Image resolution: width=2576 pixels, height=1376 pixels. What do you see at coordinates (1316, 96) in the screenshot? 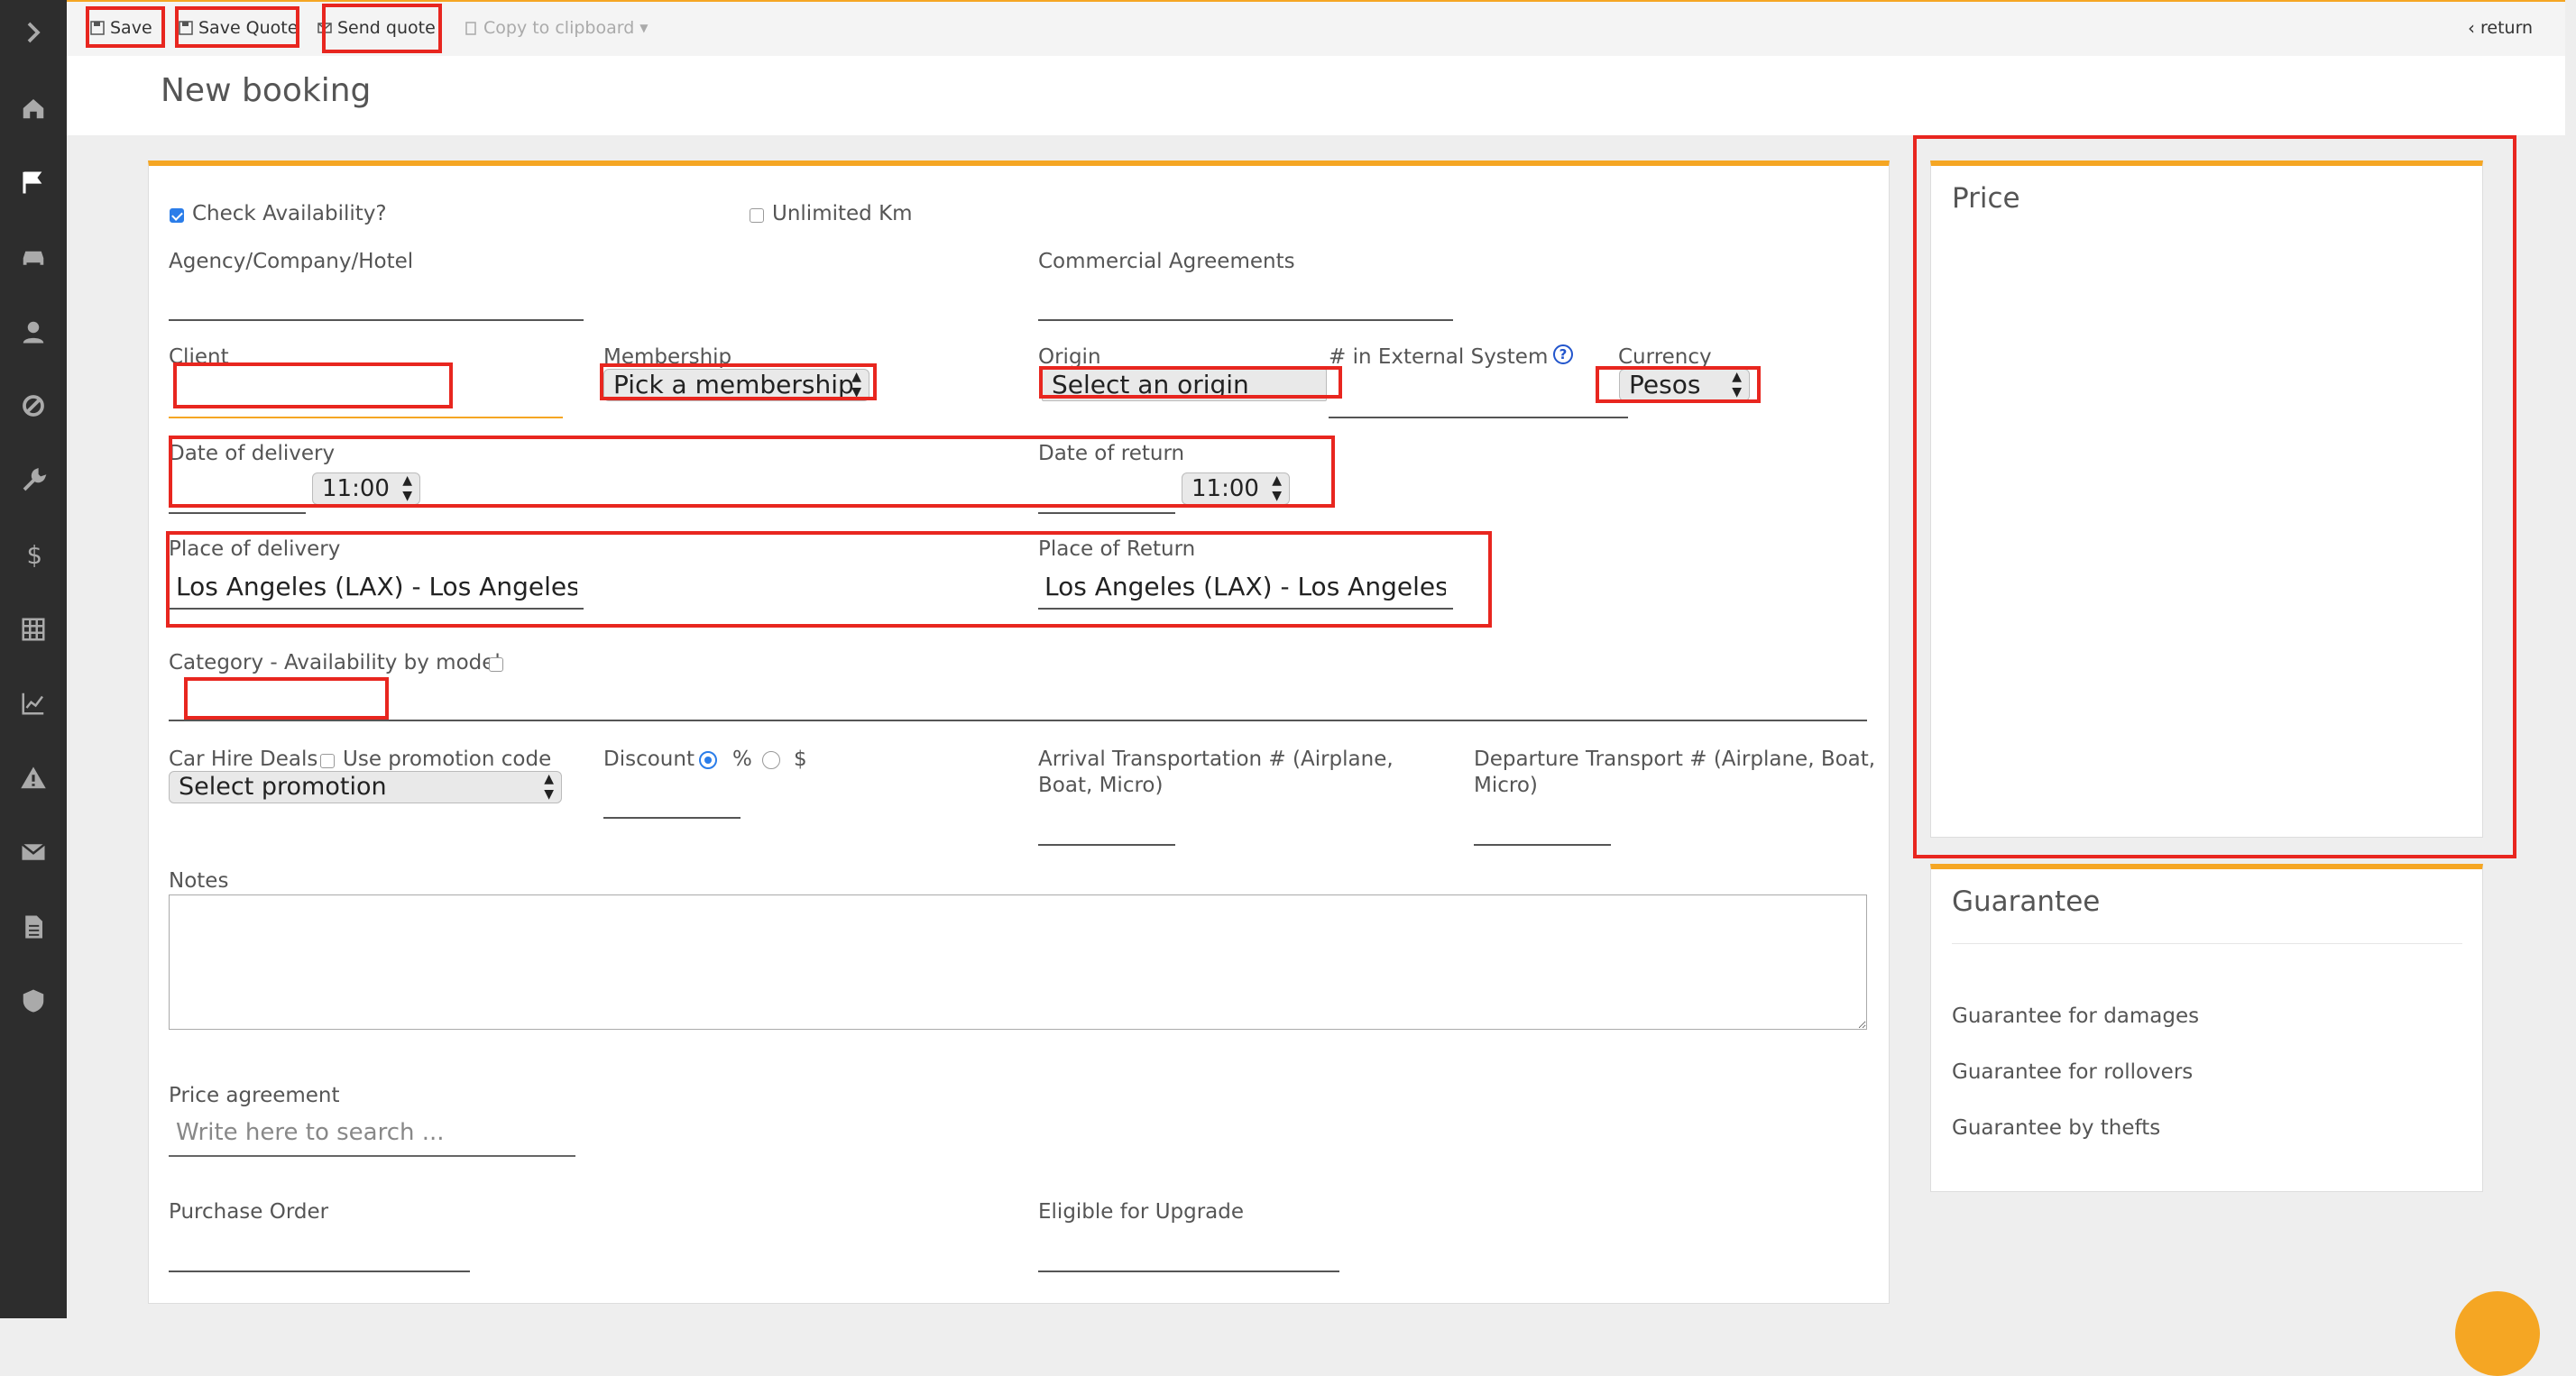
I see `page-header: New booking` at bounding box center [1316, 96].